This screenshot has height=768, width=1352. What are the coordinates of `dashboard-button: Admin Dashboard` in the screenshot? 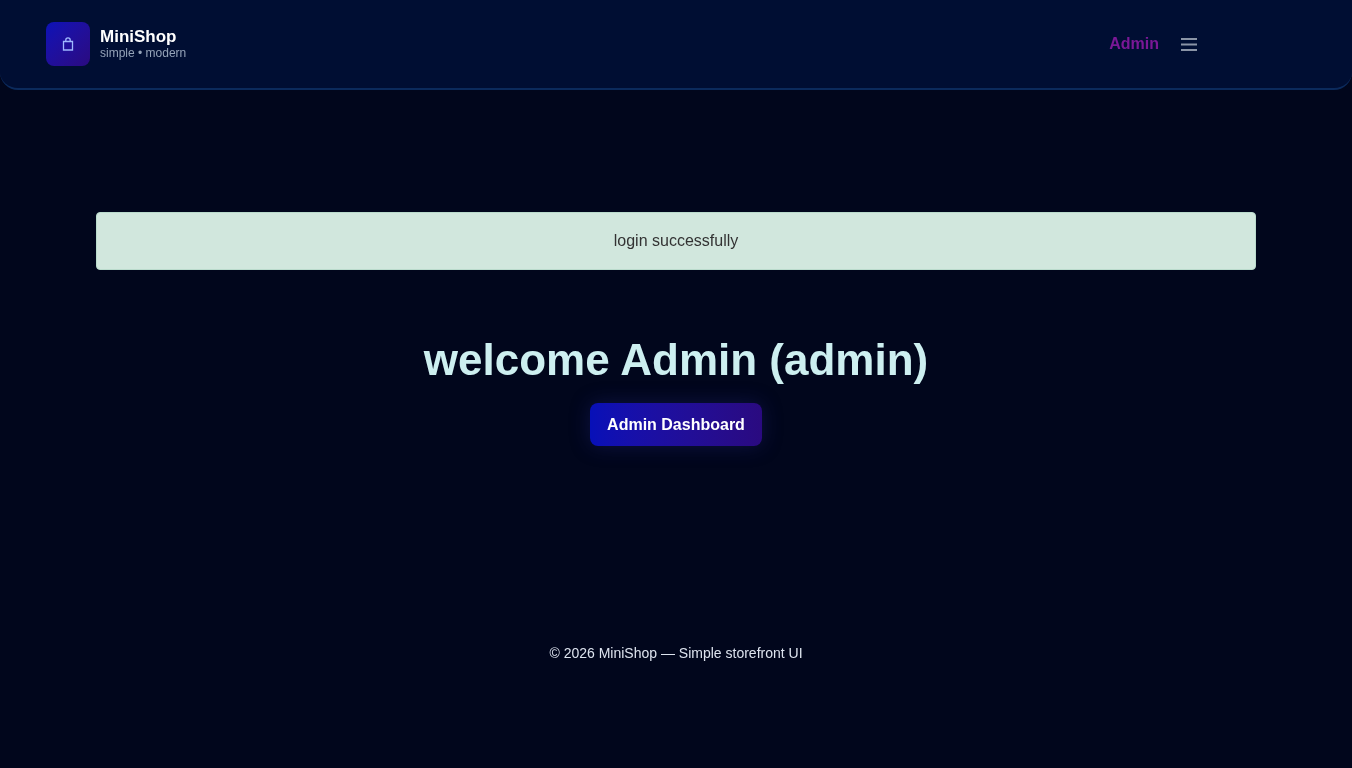 It's located at (676, 424).